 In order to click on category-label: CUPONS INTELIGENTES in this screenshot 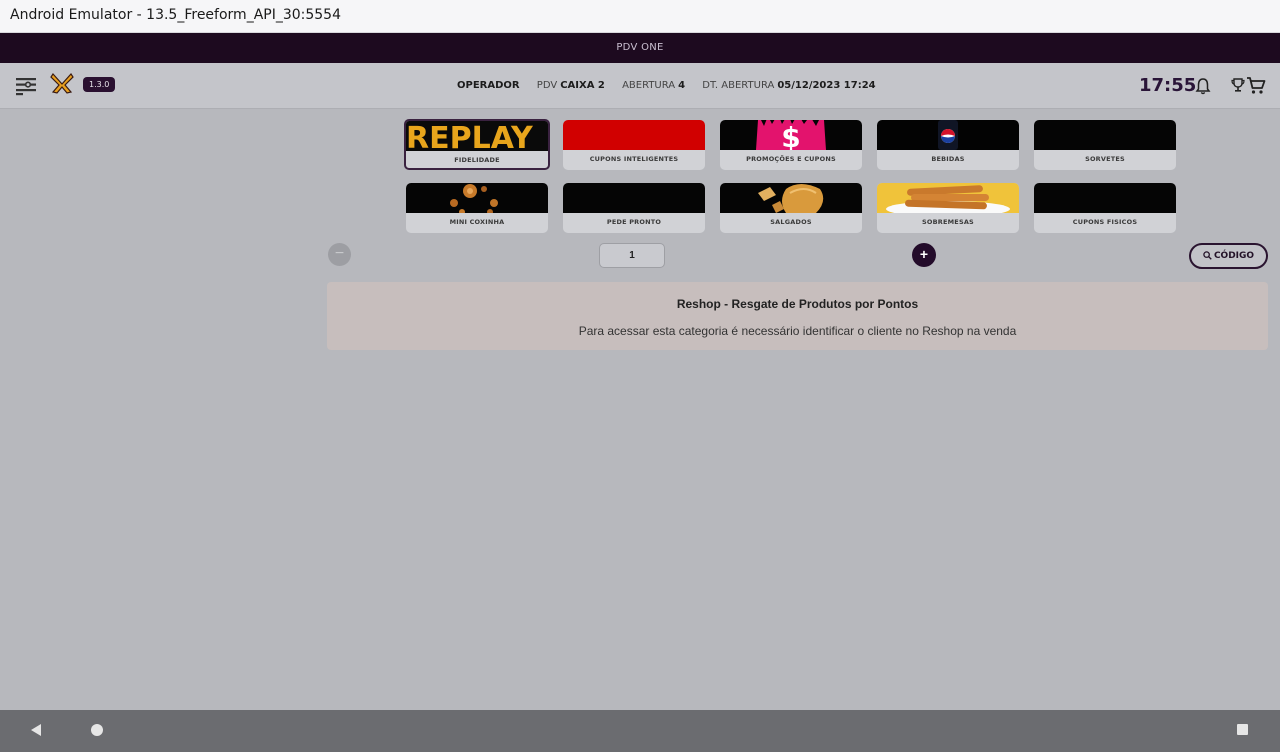, I will do `click(634, 159)`.